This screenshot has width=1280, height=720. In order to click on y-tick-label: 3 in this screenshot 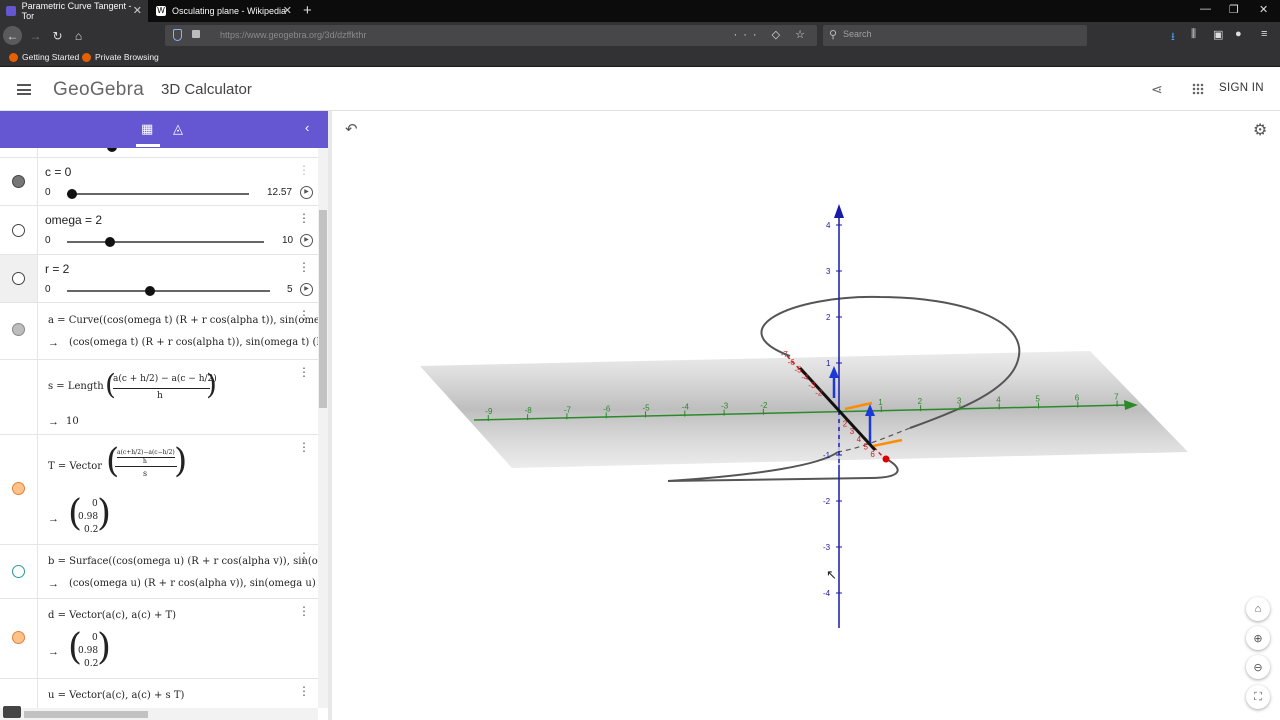, I will do `click(959, 400)`.